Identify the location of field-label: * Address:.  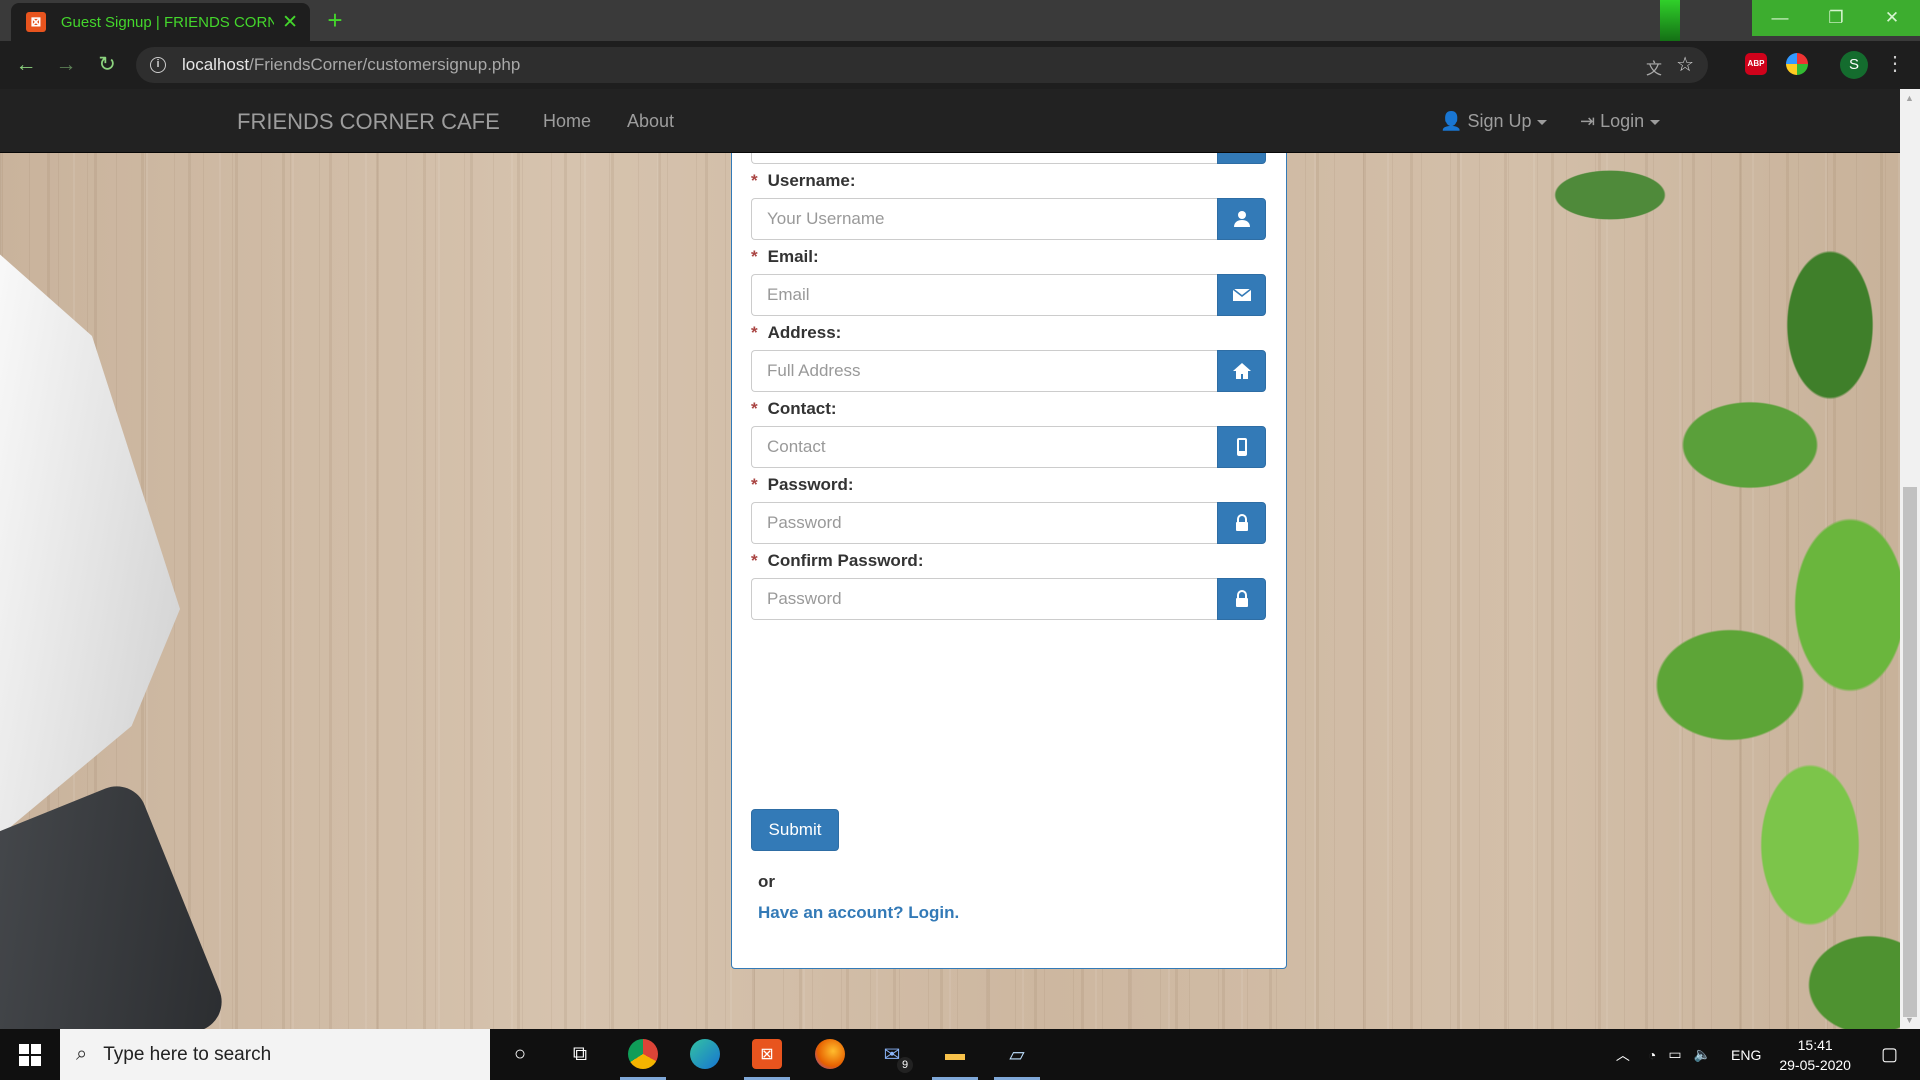
(796, 333).